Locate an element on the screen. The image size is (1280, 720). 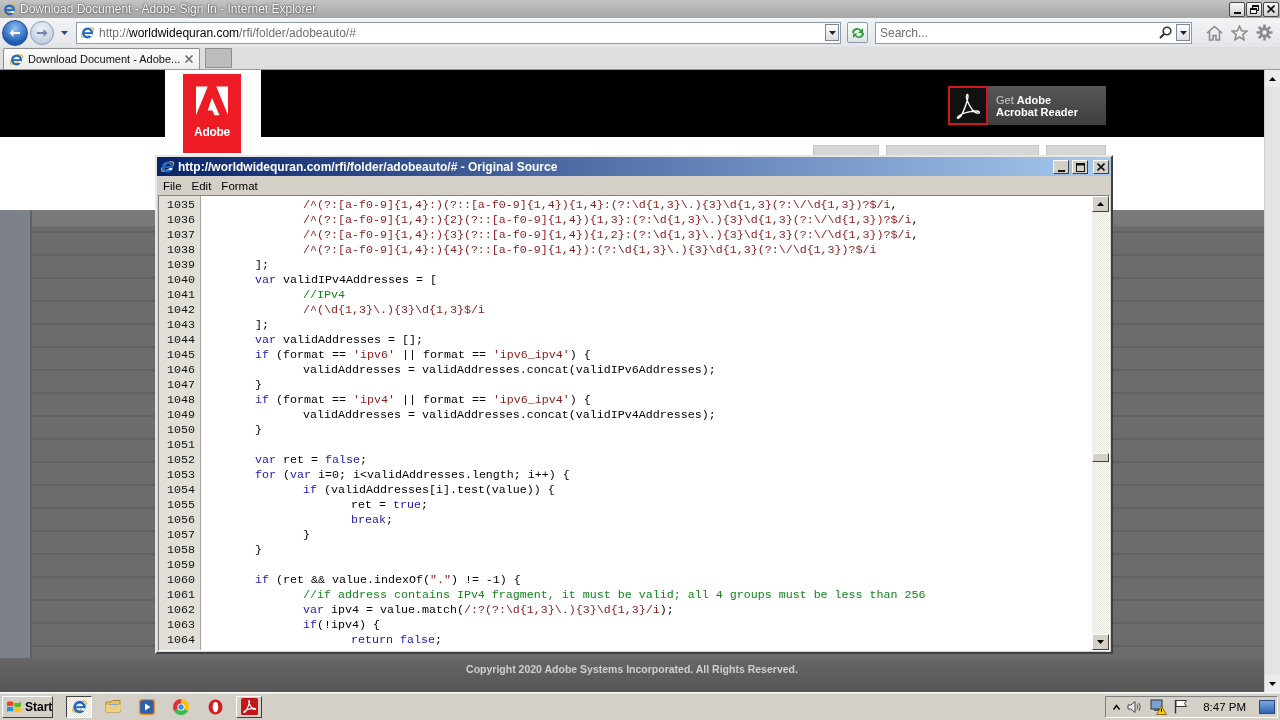
code-scrollbar is located at coordinates (1100, 423).